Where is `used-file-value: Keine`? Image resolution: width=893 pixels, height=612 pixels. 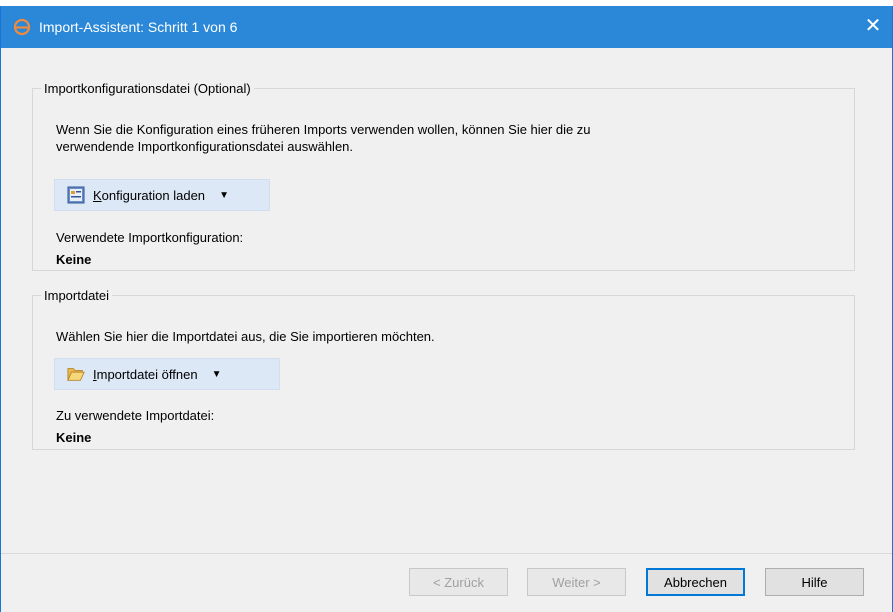 used-file-value: Keine is located at coordinates (74, 437).